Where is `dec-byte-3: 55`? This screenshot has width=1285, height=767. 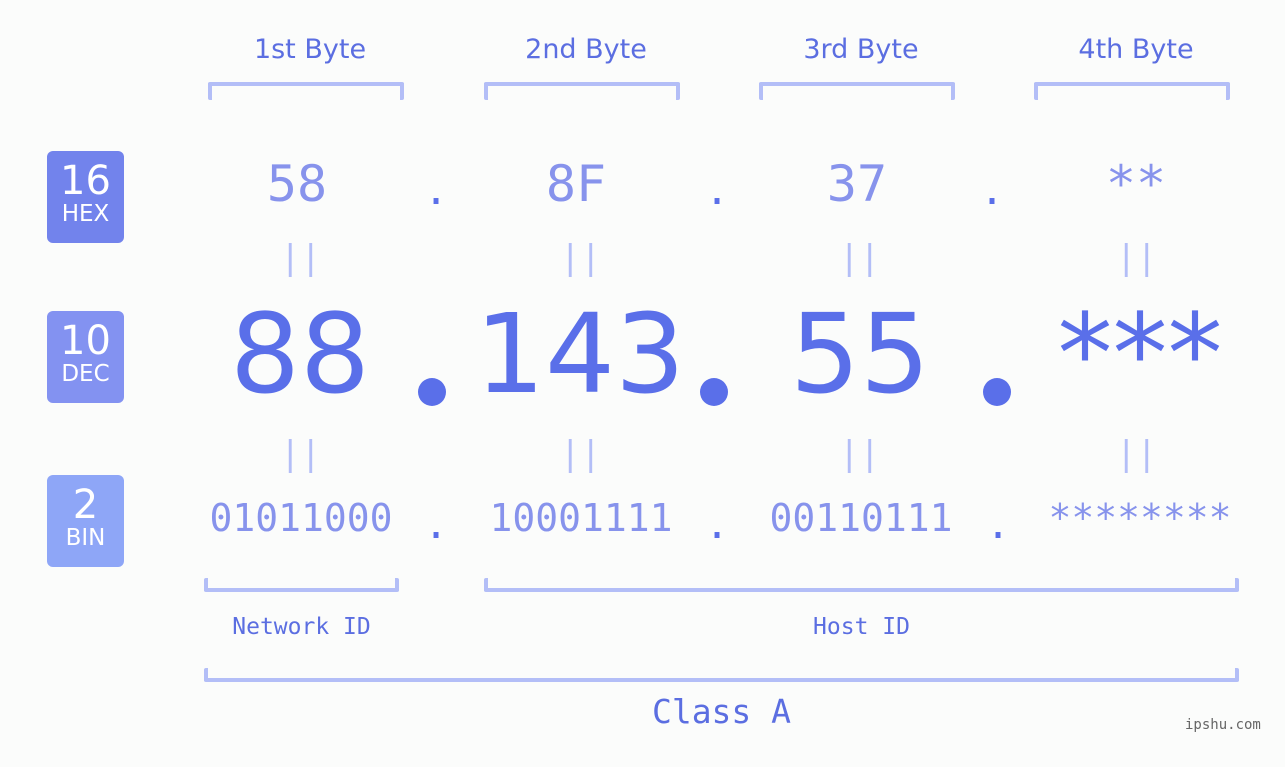
dec-byte-3: 55 is located at coordinates (860, 354).